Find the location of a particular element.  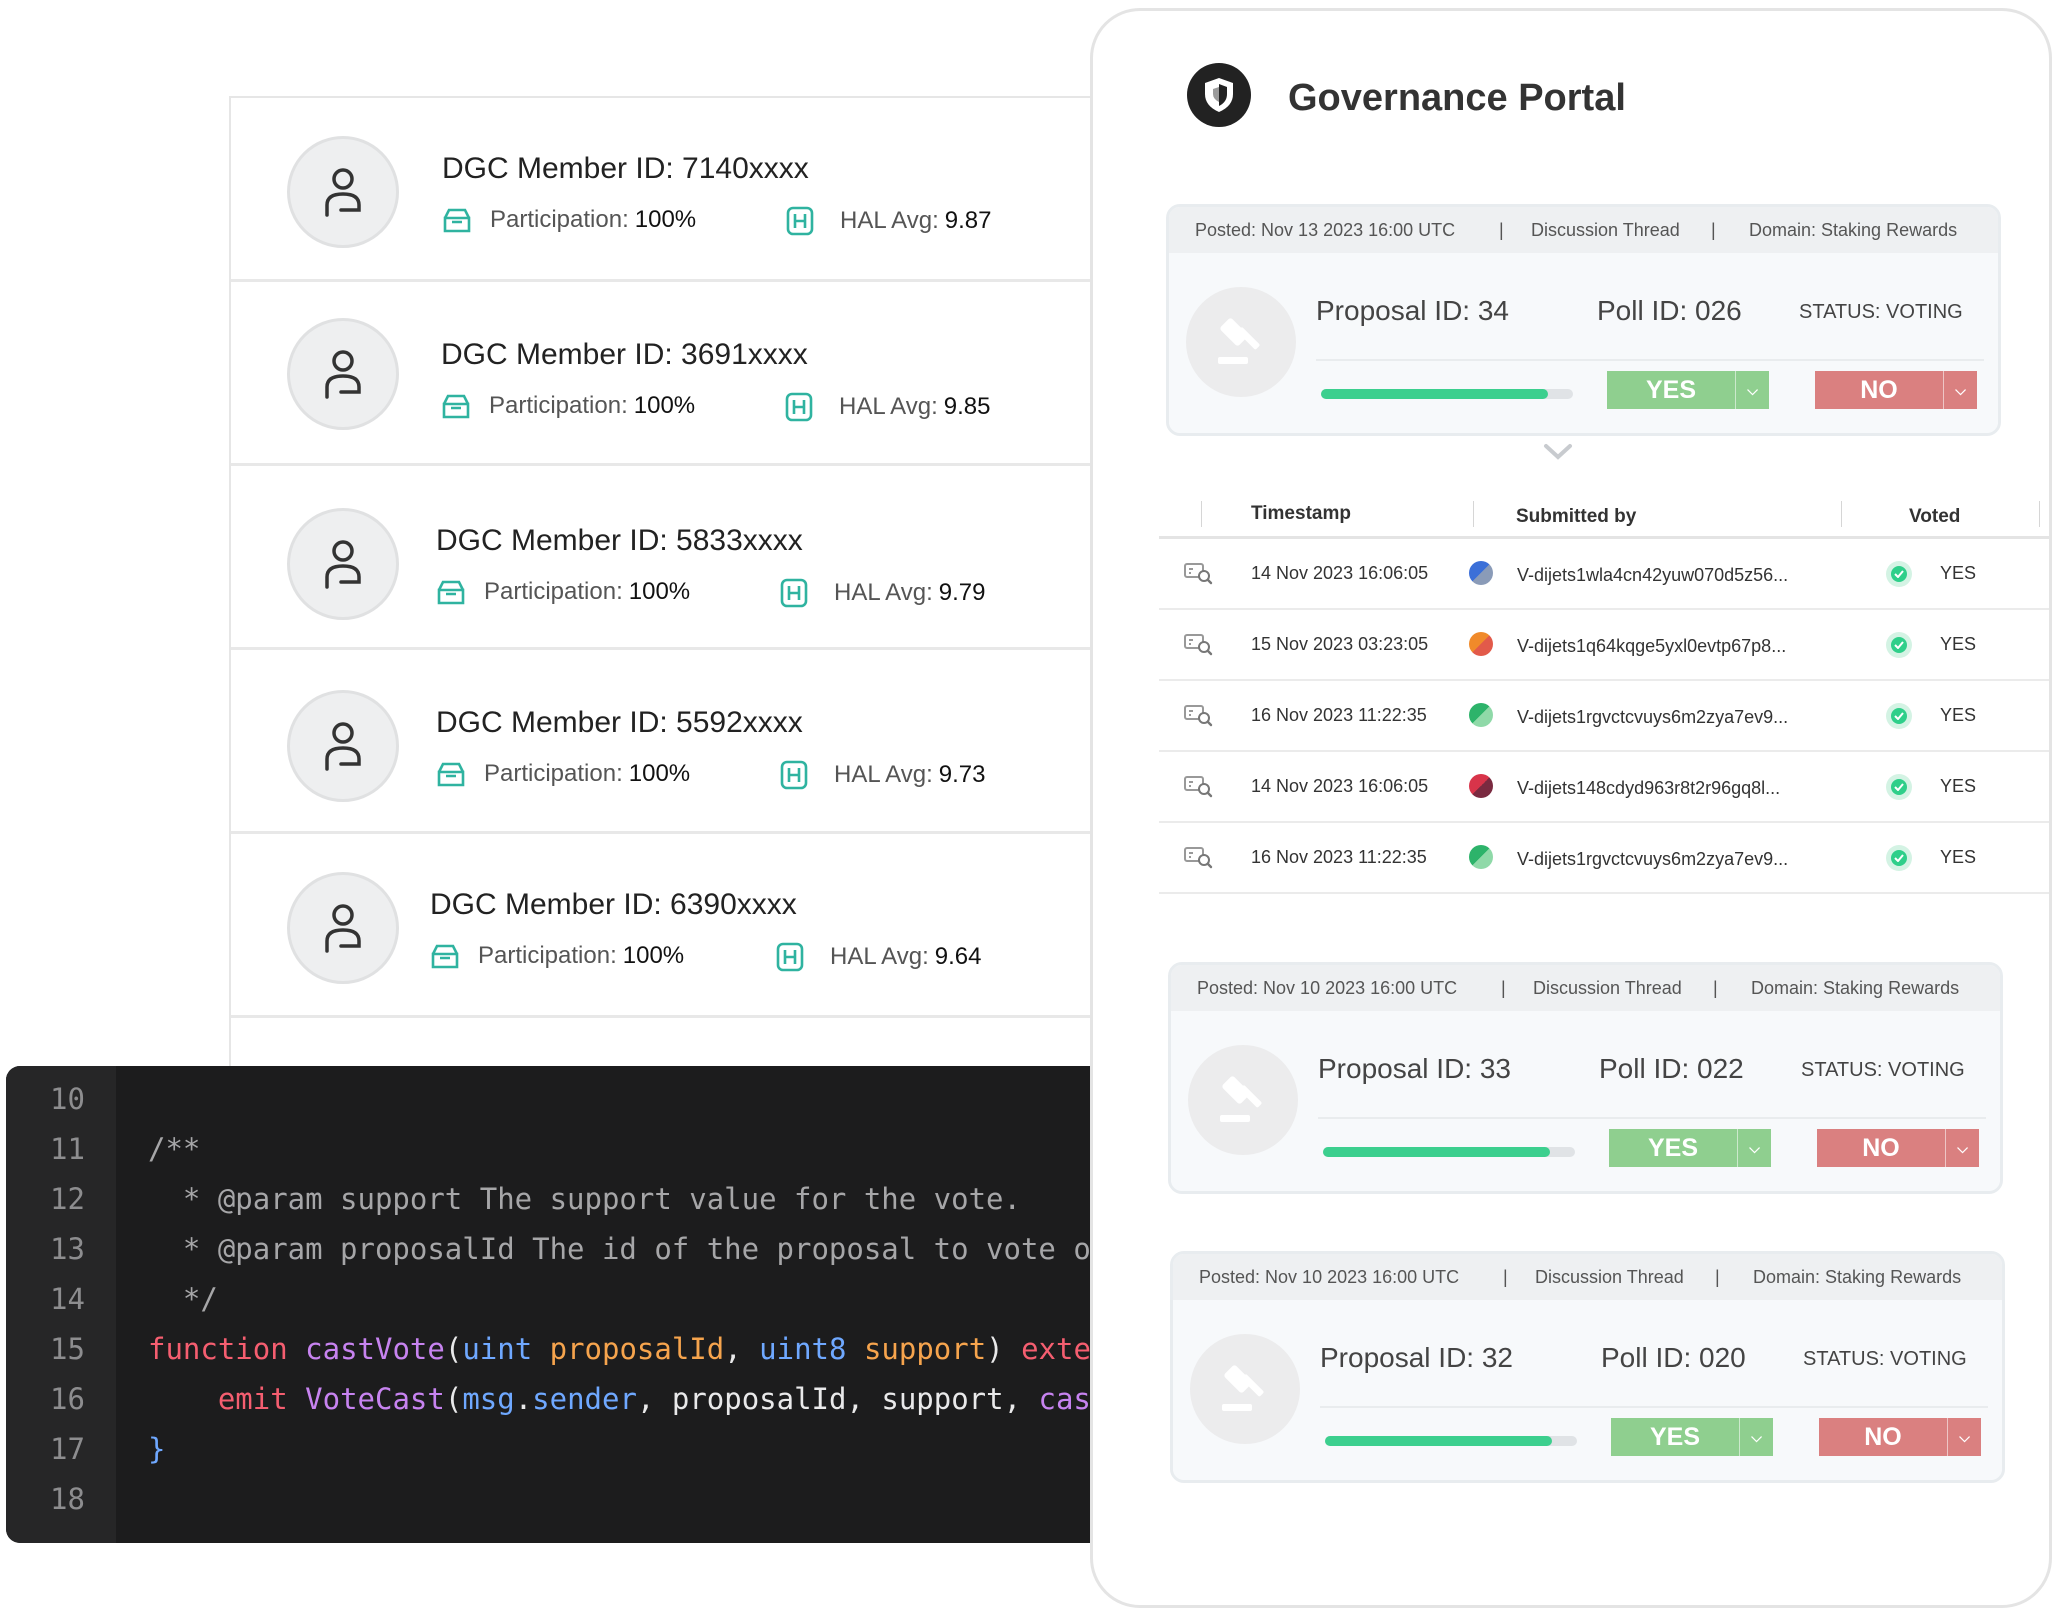

shield-icon is located at coordinates (1219, 95).